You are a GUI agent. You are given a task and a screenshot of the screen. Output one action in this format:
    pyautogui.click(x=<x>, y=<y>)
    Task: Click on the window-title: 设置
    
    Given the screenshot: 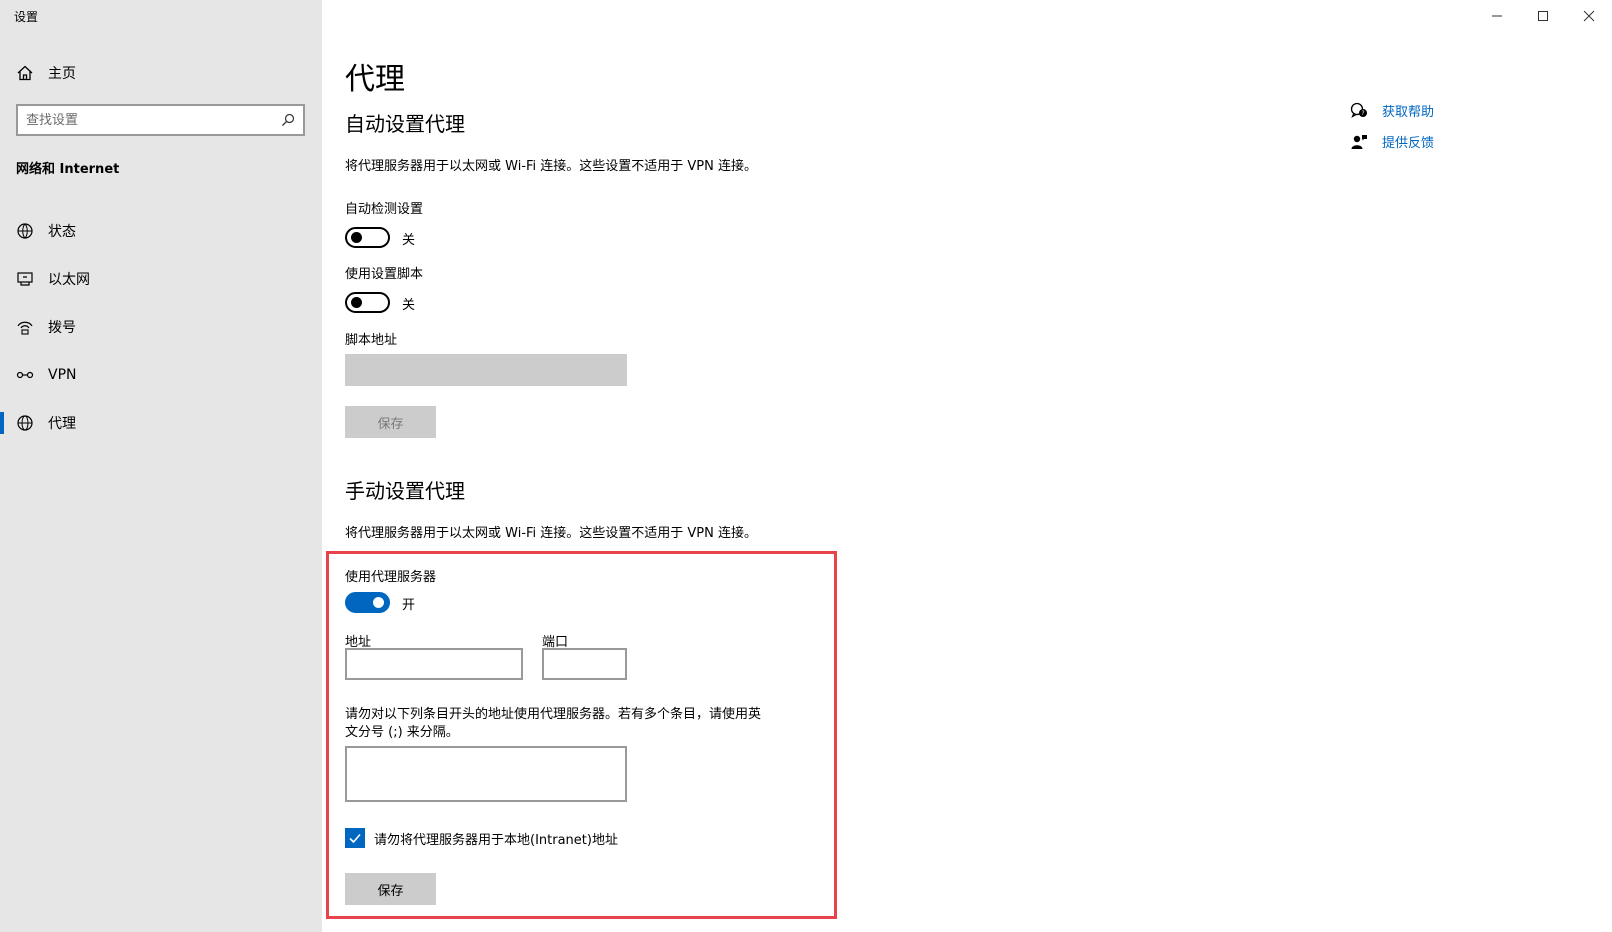 What is the action you would take?
    pyautogui.click(x=26, y=17)
    